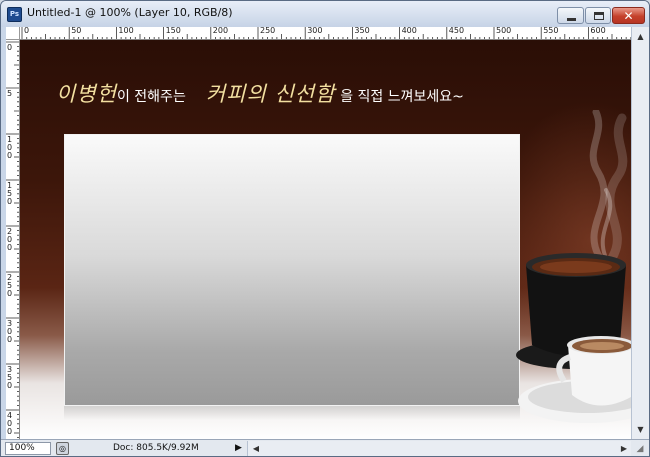 Image resolution: width=650 pixels, height=457 pixels. Describe the element at coordinates (10, 47) in the screenshot. I see `vertical-ruler-label: 0` at that location.